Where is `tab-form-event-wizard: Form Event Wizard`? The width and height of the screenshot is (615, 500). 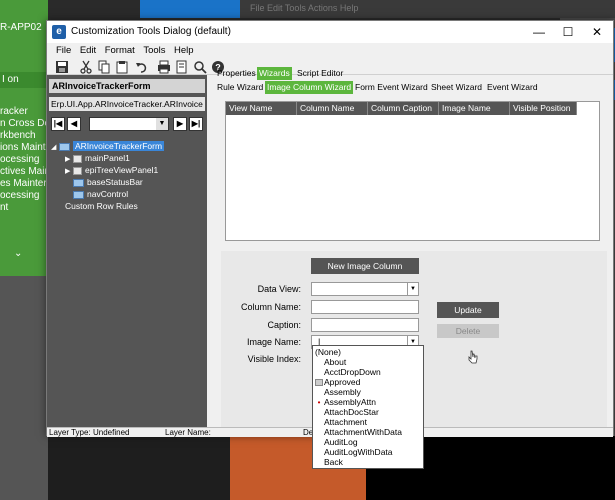
tab-form-event-wizard: Form Event Wizard is located at coordinates (391, 87).